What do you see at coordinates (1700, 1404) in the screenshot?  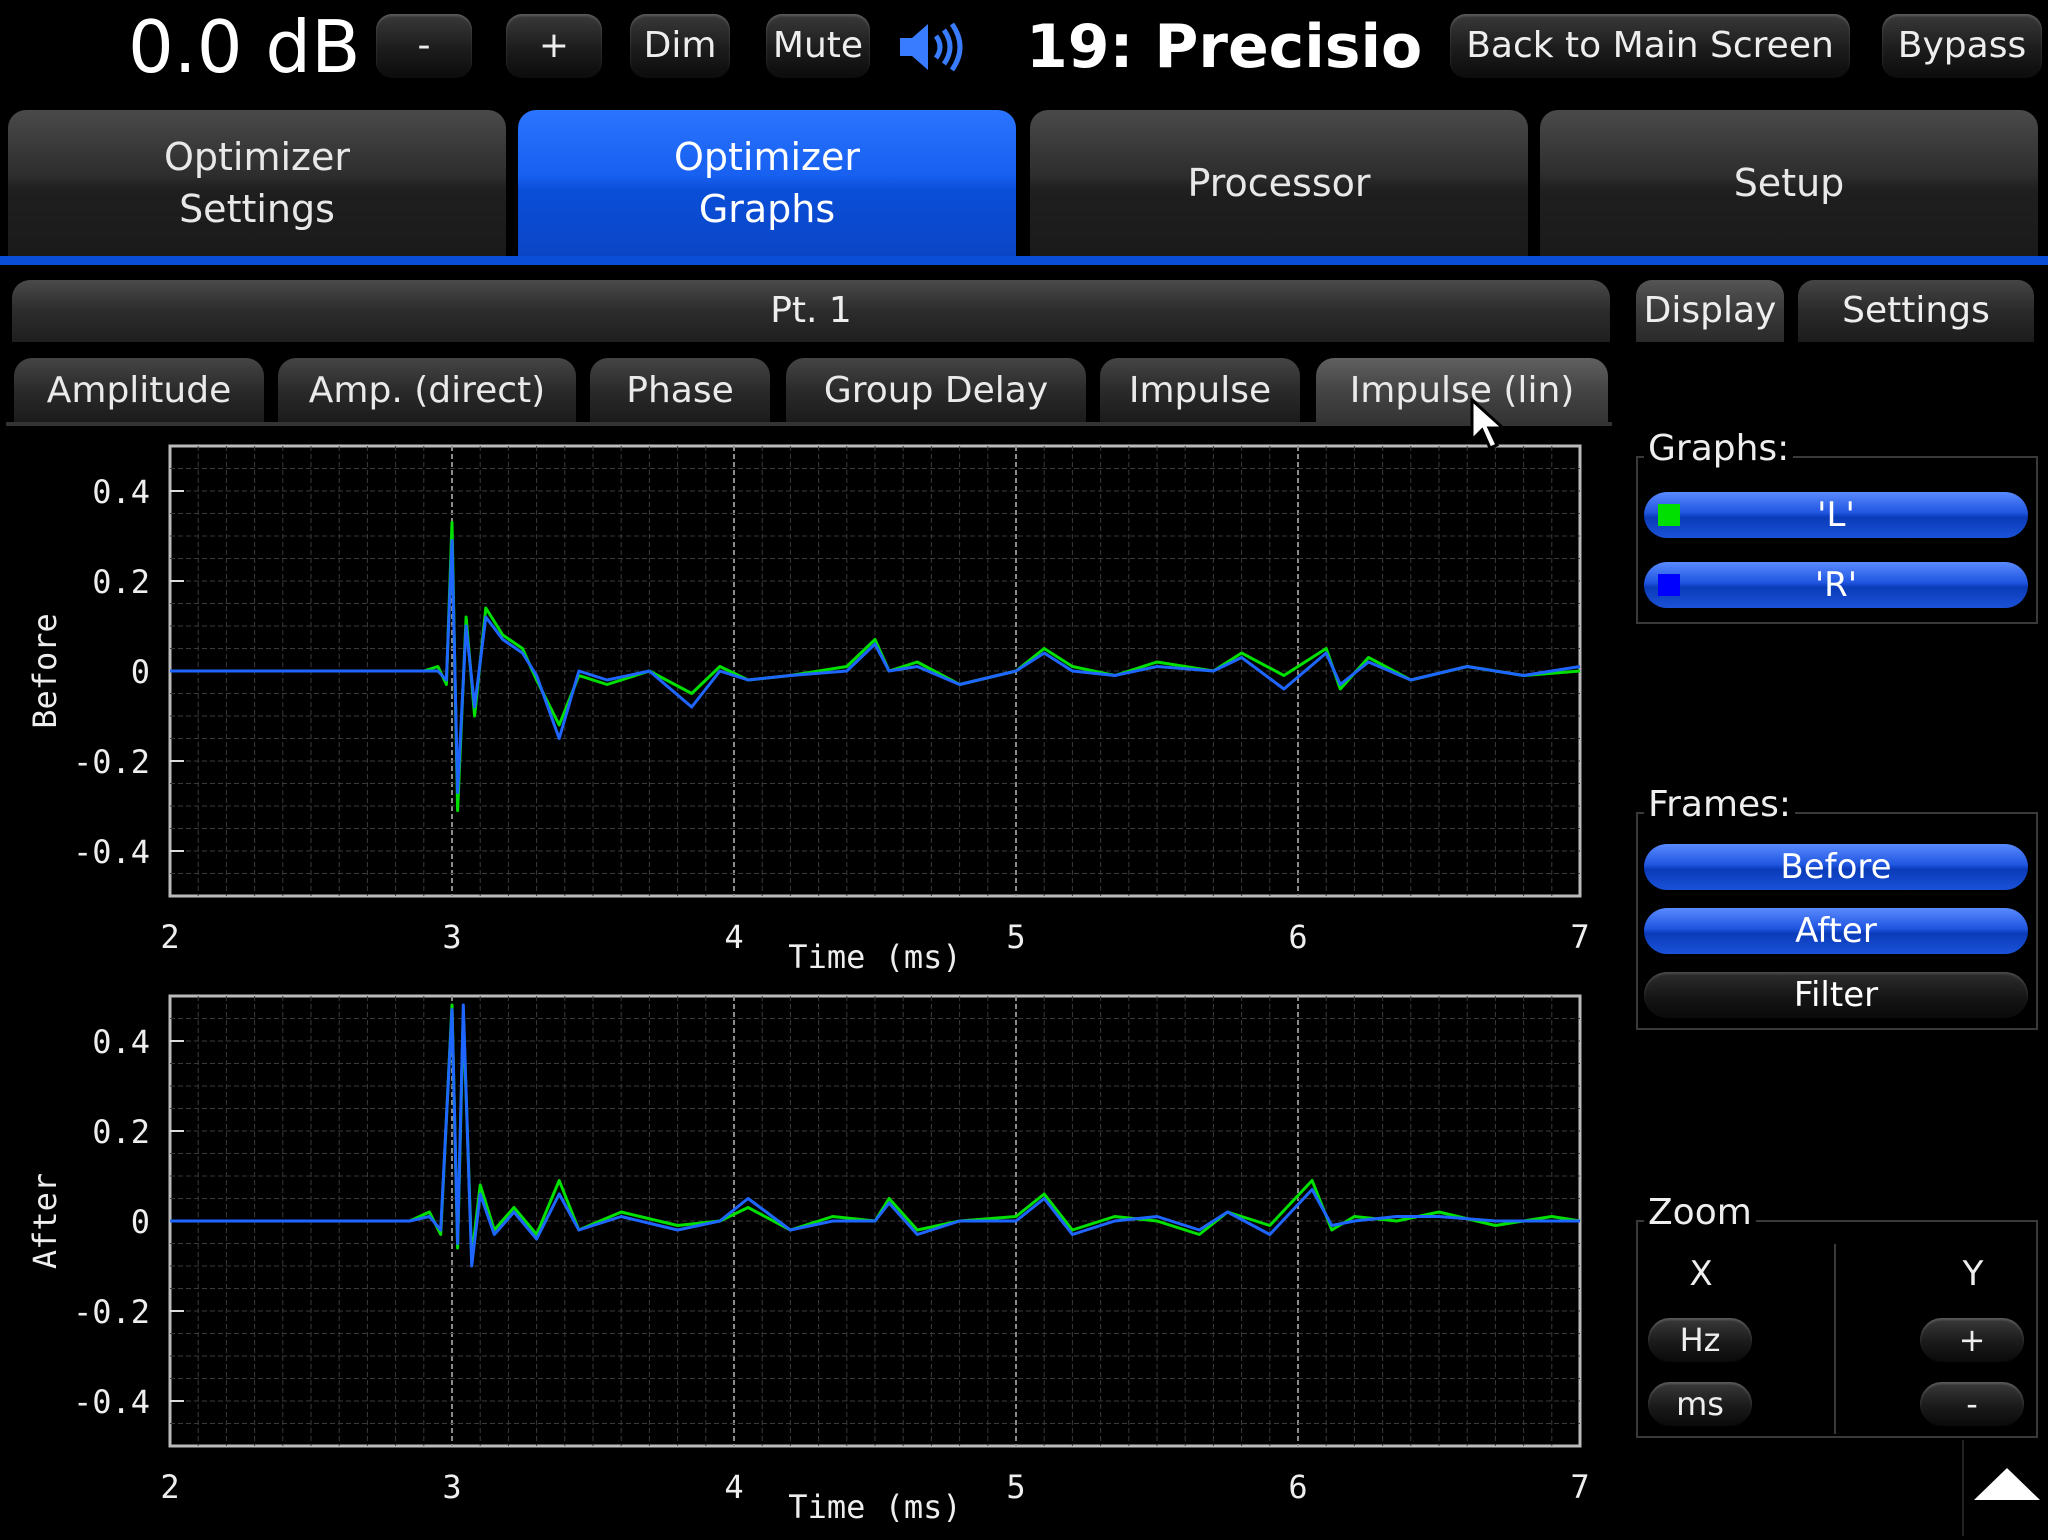 I see `zoom-x-ms-button: ms` at bounding box center [1700, 1404].